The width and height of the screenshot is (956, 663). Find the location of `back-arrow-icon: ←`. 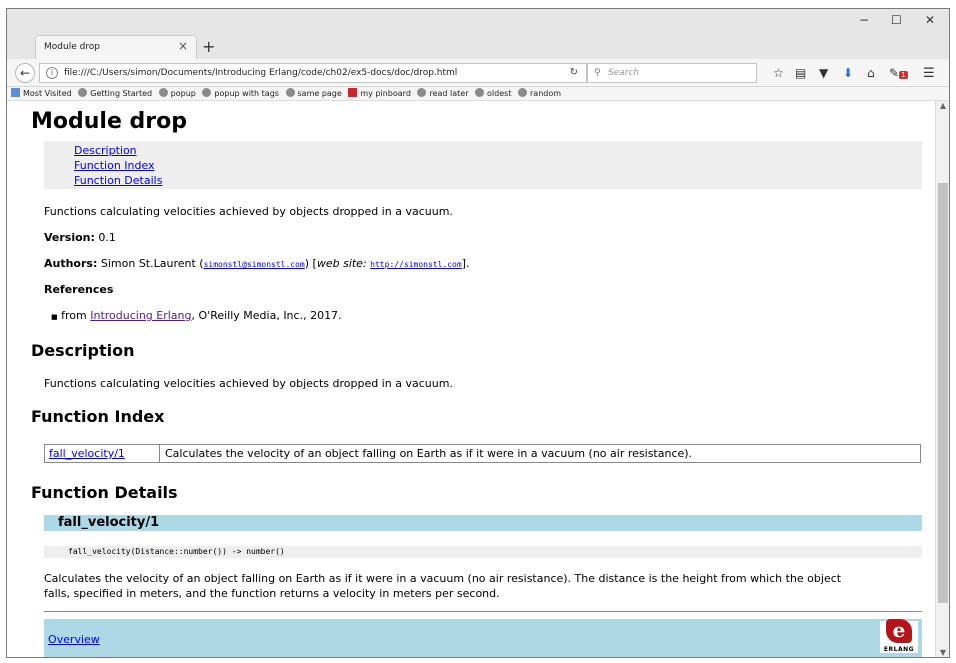

back-arrow-icon: ← is located at coordinates (25, 73).